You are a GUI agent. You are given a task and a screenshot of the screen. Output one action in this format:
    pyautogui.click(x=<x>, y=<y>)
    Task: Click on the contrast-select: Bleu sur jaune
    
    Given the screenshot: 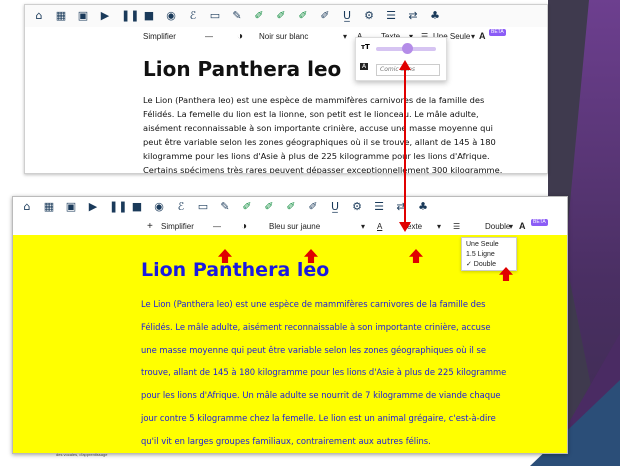 What is the action you would take?
    pyautogui.click(x=294, y=226)
    